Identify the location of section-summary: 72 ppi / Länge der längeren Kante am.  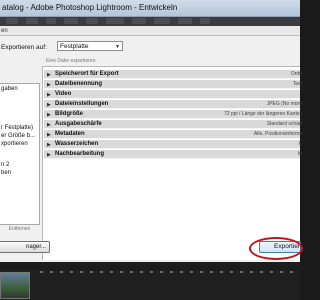
(263, 114).